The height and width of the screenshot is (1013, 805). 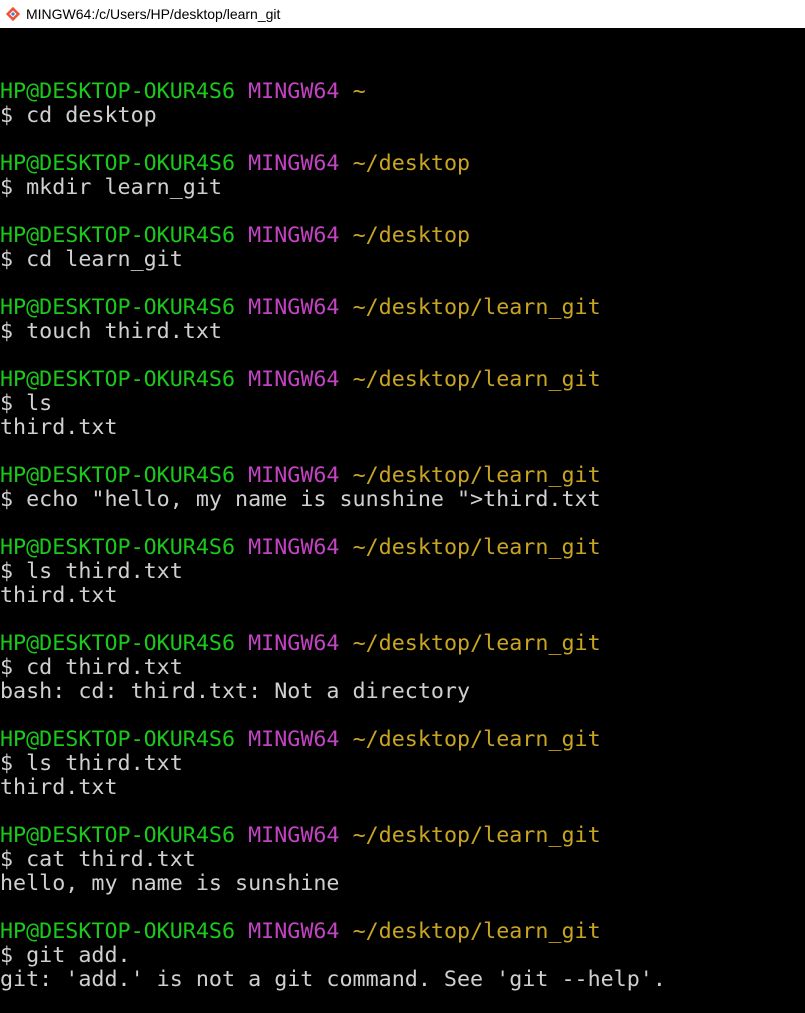 What do you see at coordinates (78, 115) in the screenshot?
I see `command-line: $ cd desktop` at bounding box center [78, 115].